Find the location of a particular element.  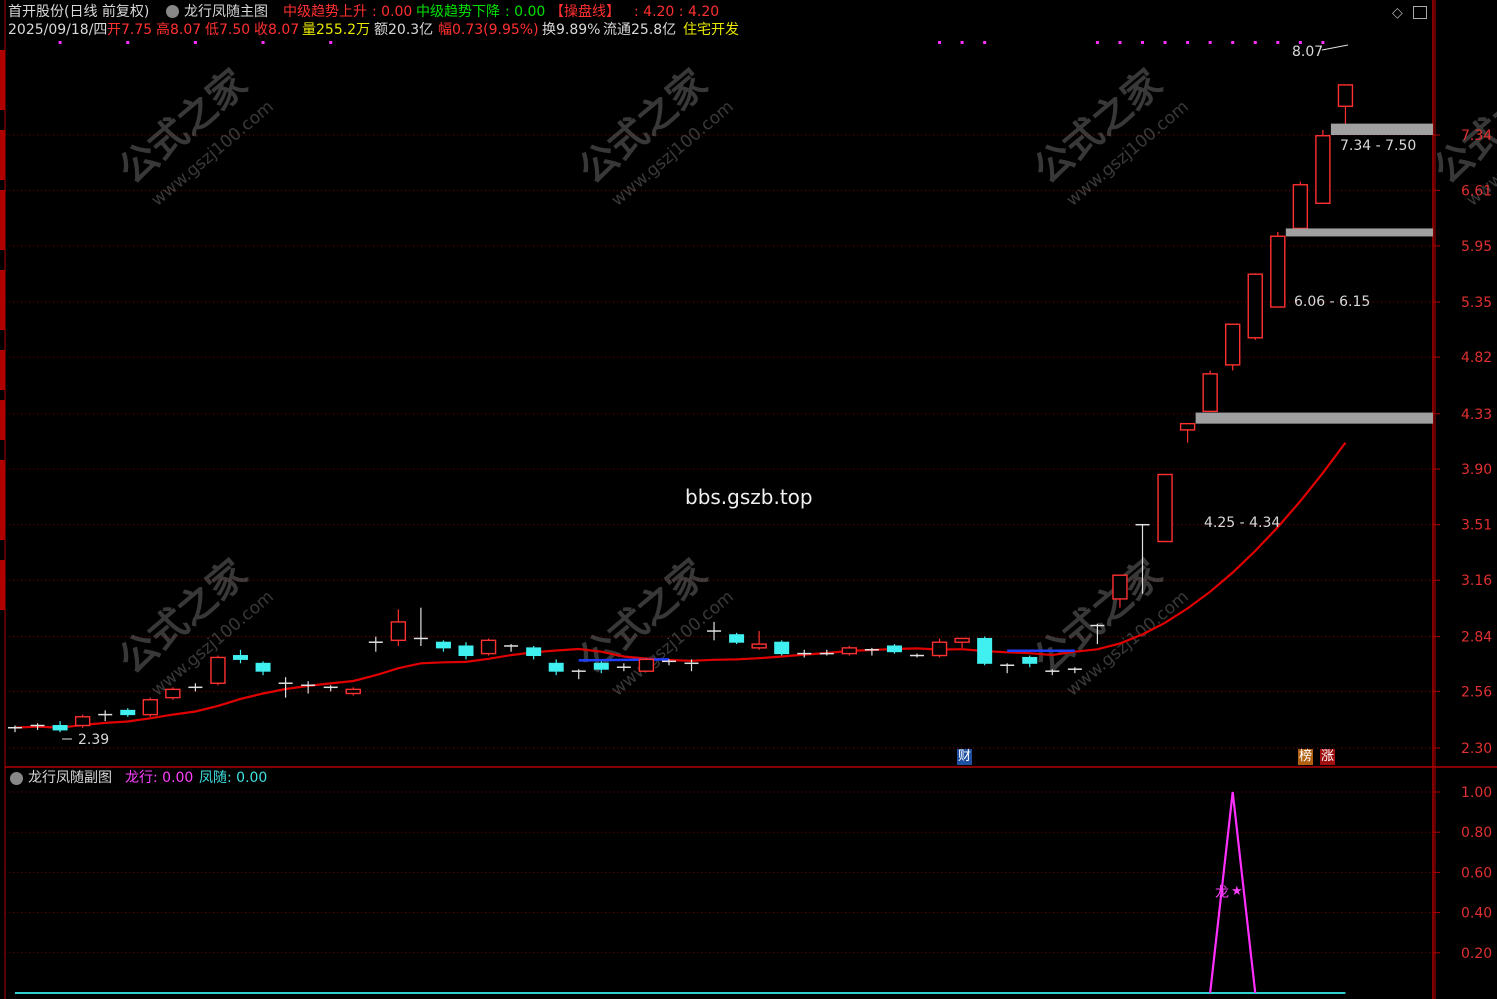

sub-indicator-name: 龙行凤随副图 is located at coordinates (70, 778).